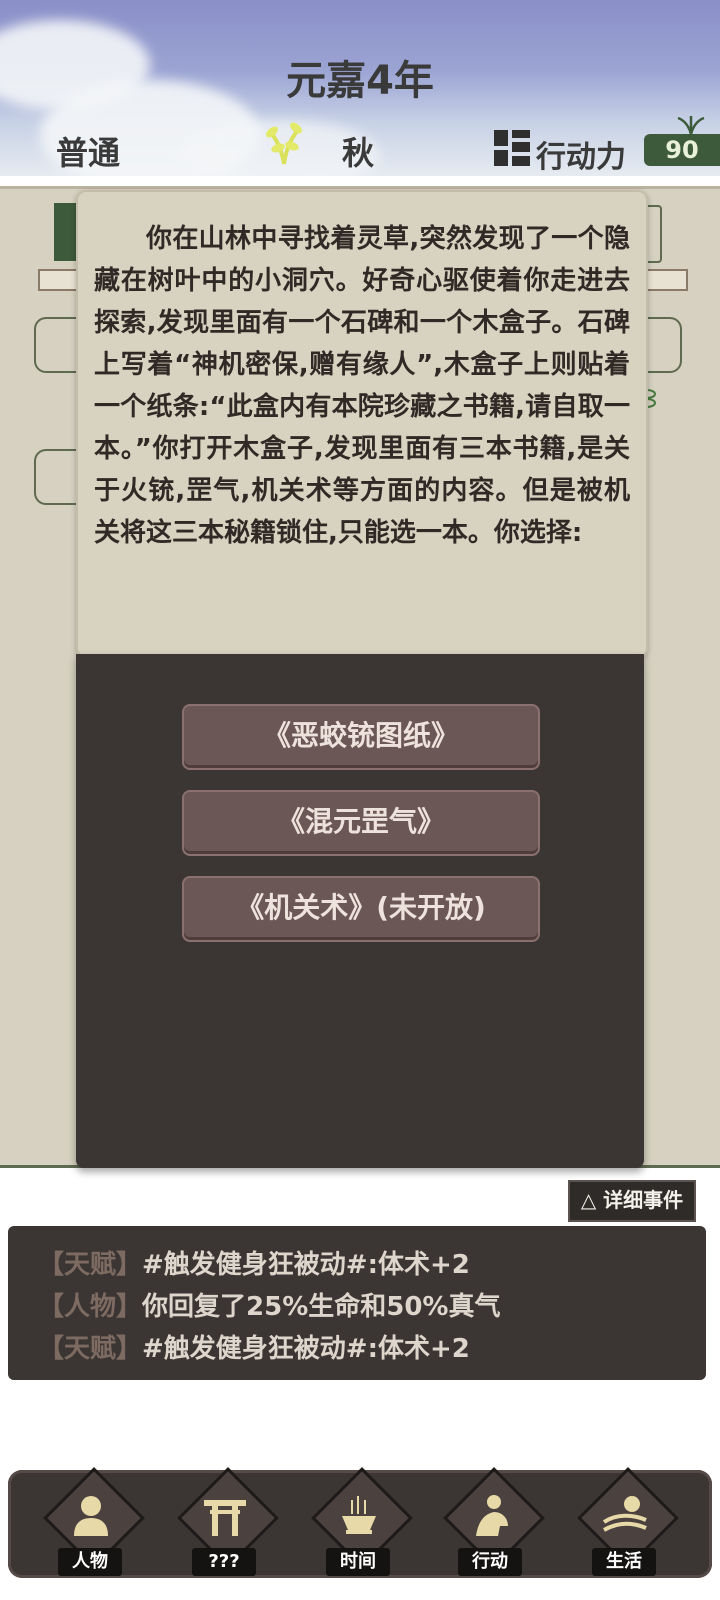 The height and width of the screenshot is (1600, 720). What do you see at coordinates (321, 1307) in the screenshot?
I see `log-text: 你回复了25%生命和50%真气` at bounding box center [321, 1307].